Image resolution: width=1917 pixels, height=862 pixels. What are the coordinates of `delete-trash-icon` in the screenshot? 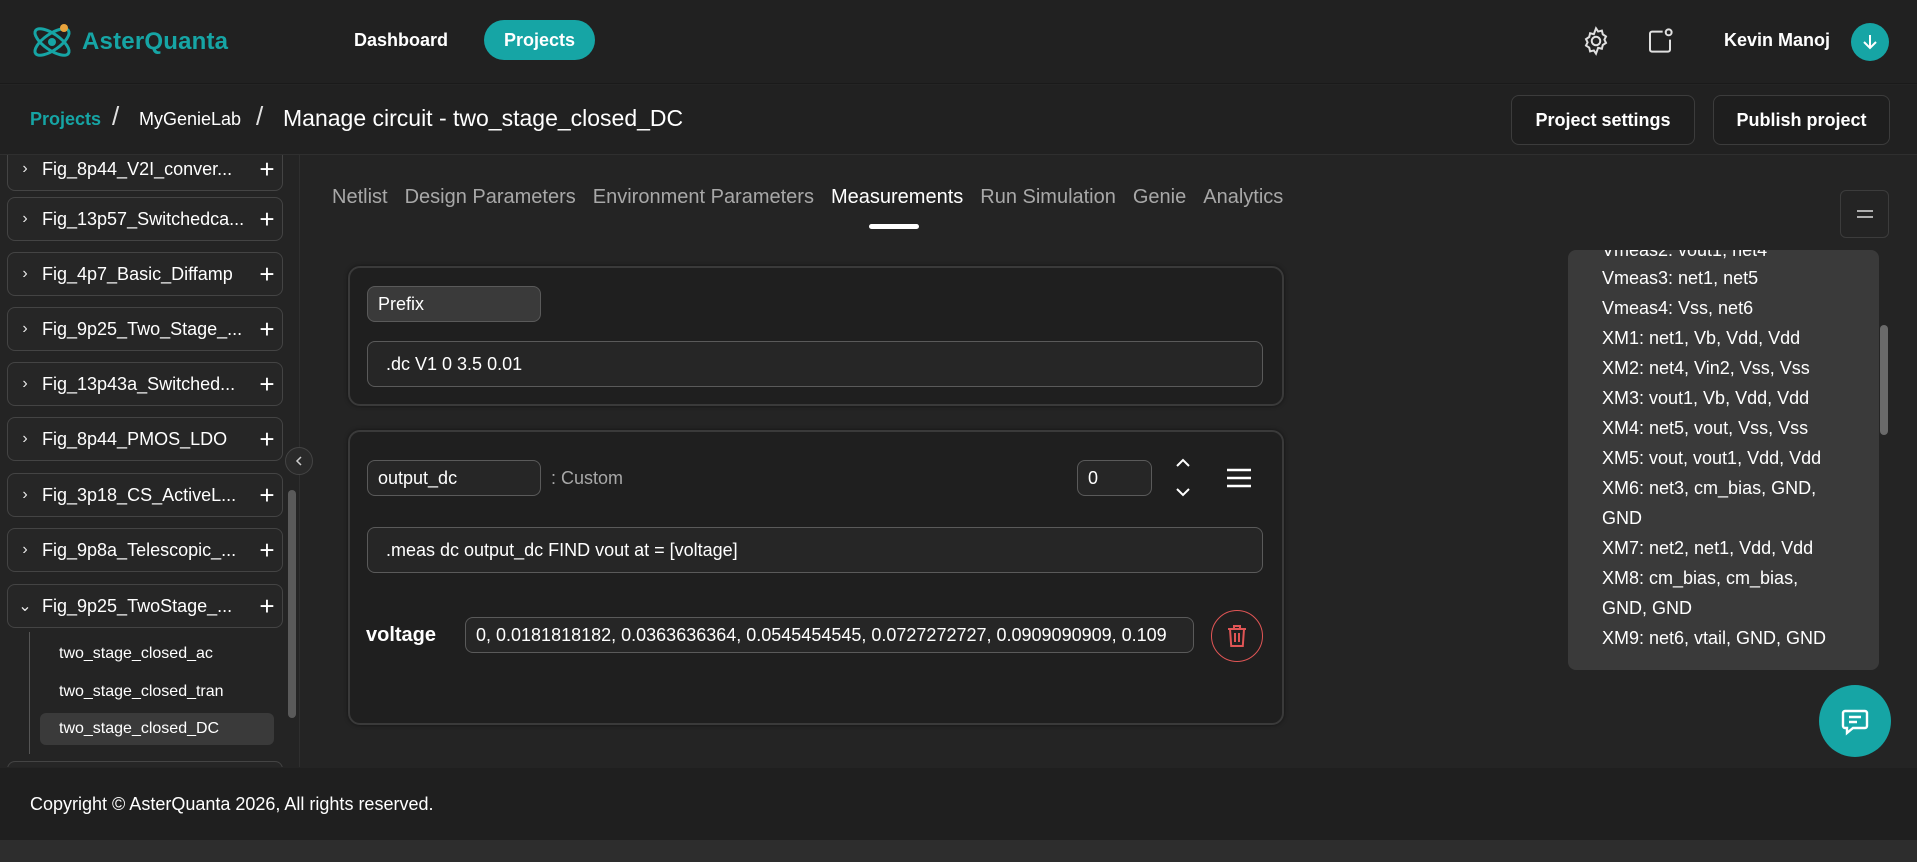 It's located at (1237, 636).